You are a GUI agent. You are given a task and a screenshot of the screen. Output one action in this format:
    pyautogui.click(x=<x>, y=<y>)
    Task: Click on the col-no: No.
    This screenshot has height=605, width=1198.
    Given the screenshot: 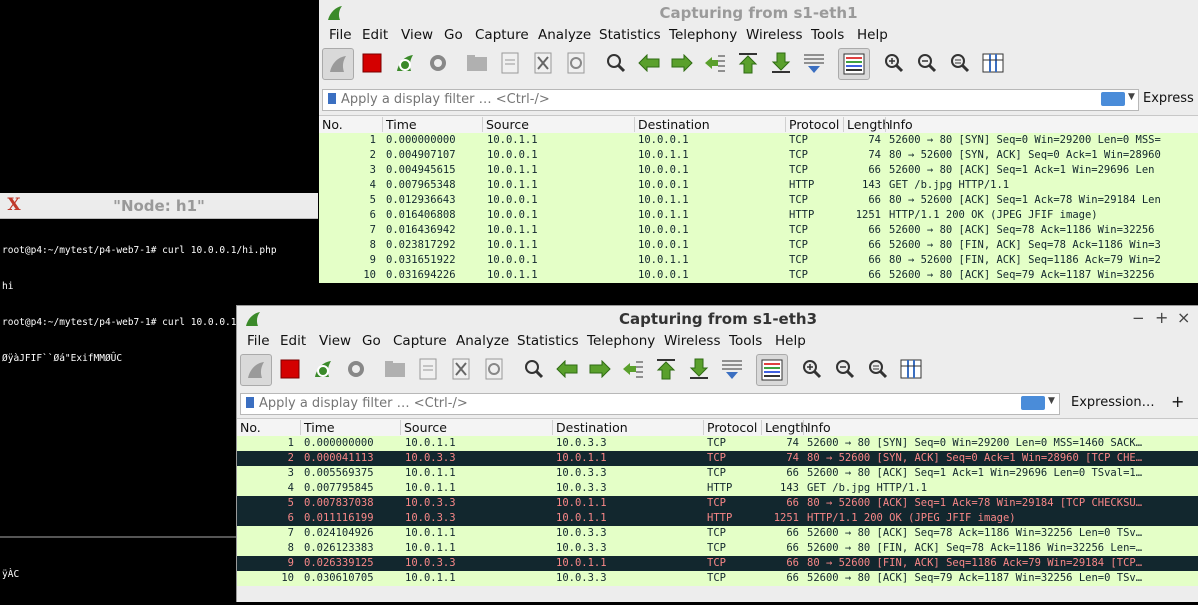 What is the action you would take?
    pyautogui.click(x=249, y=427)
    